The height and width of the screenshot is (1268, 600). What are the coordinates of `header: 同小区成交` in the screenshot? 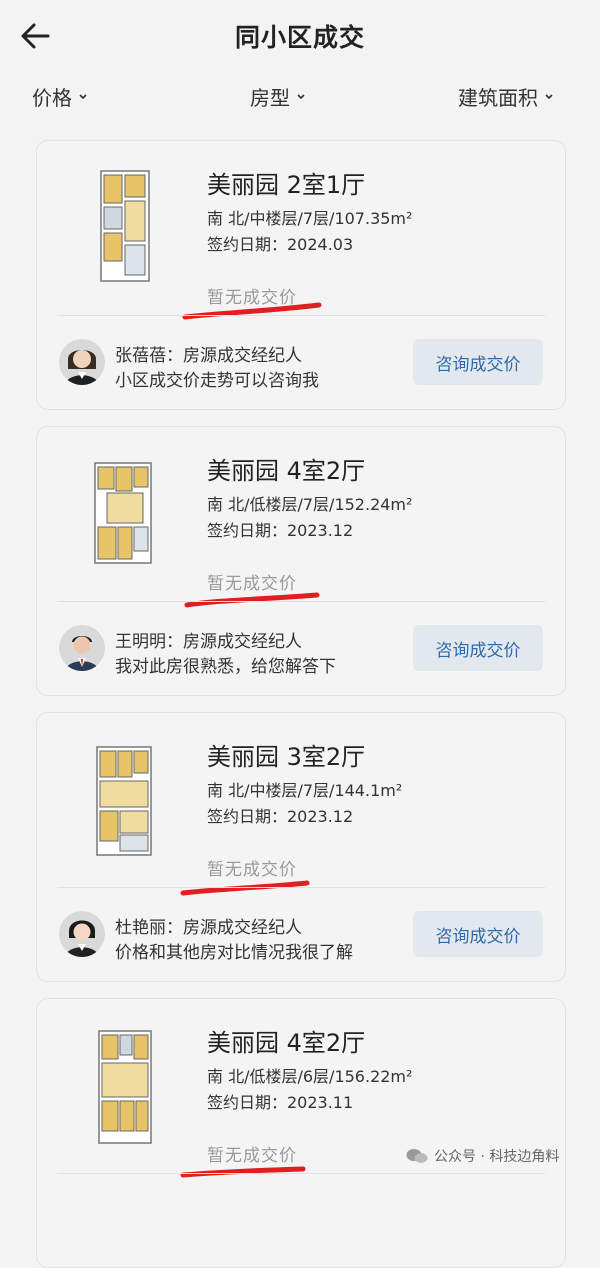 It's located at (300, 35).